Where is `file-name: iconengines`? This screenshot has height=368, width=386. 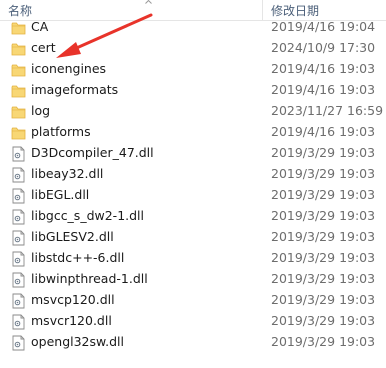
file-name: iconengines is located at coordinates (69, 68).